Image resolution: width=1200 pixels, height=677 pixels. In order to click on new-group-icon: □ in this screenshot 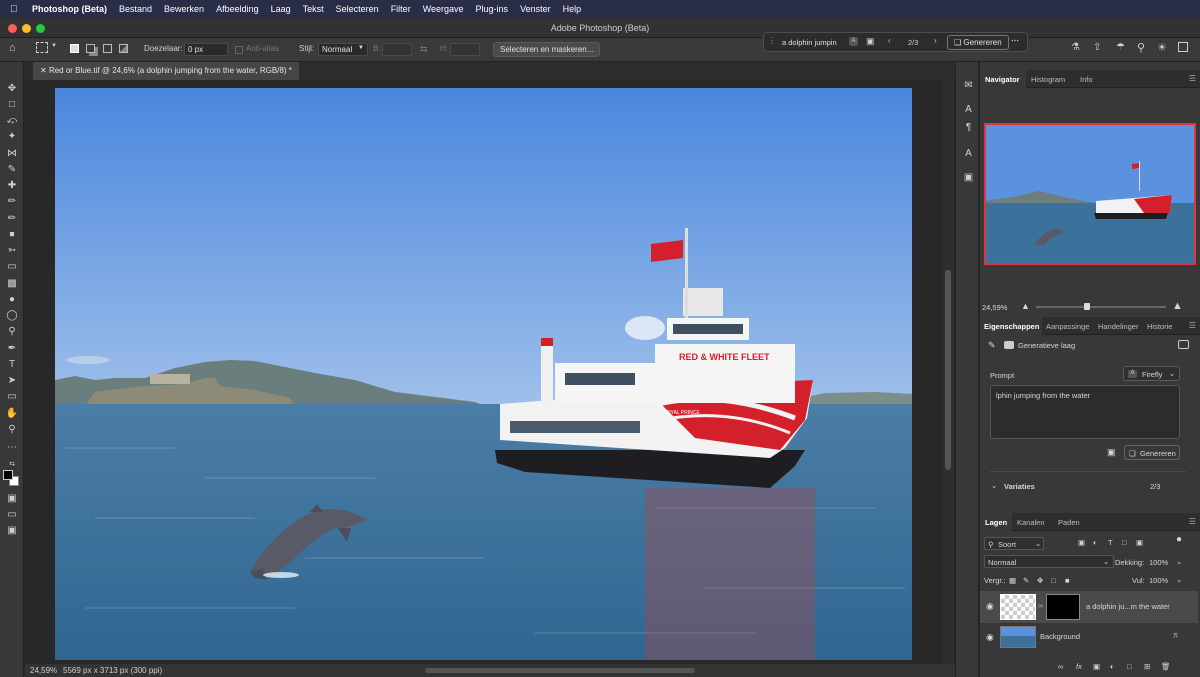, I will do `click(1129, 666)`.